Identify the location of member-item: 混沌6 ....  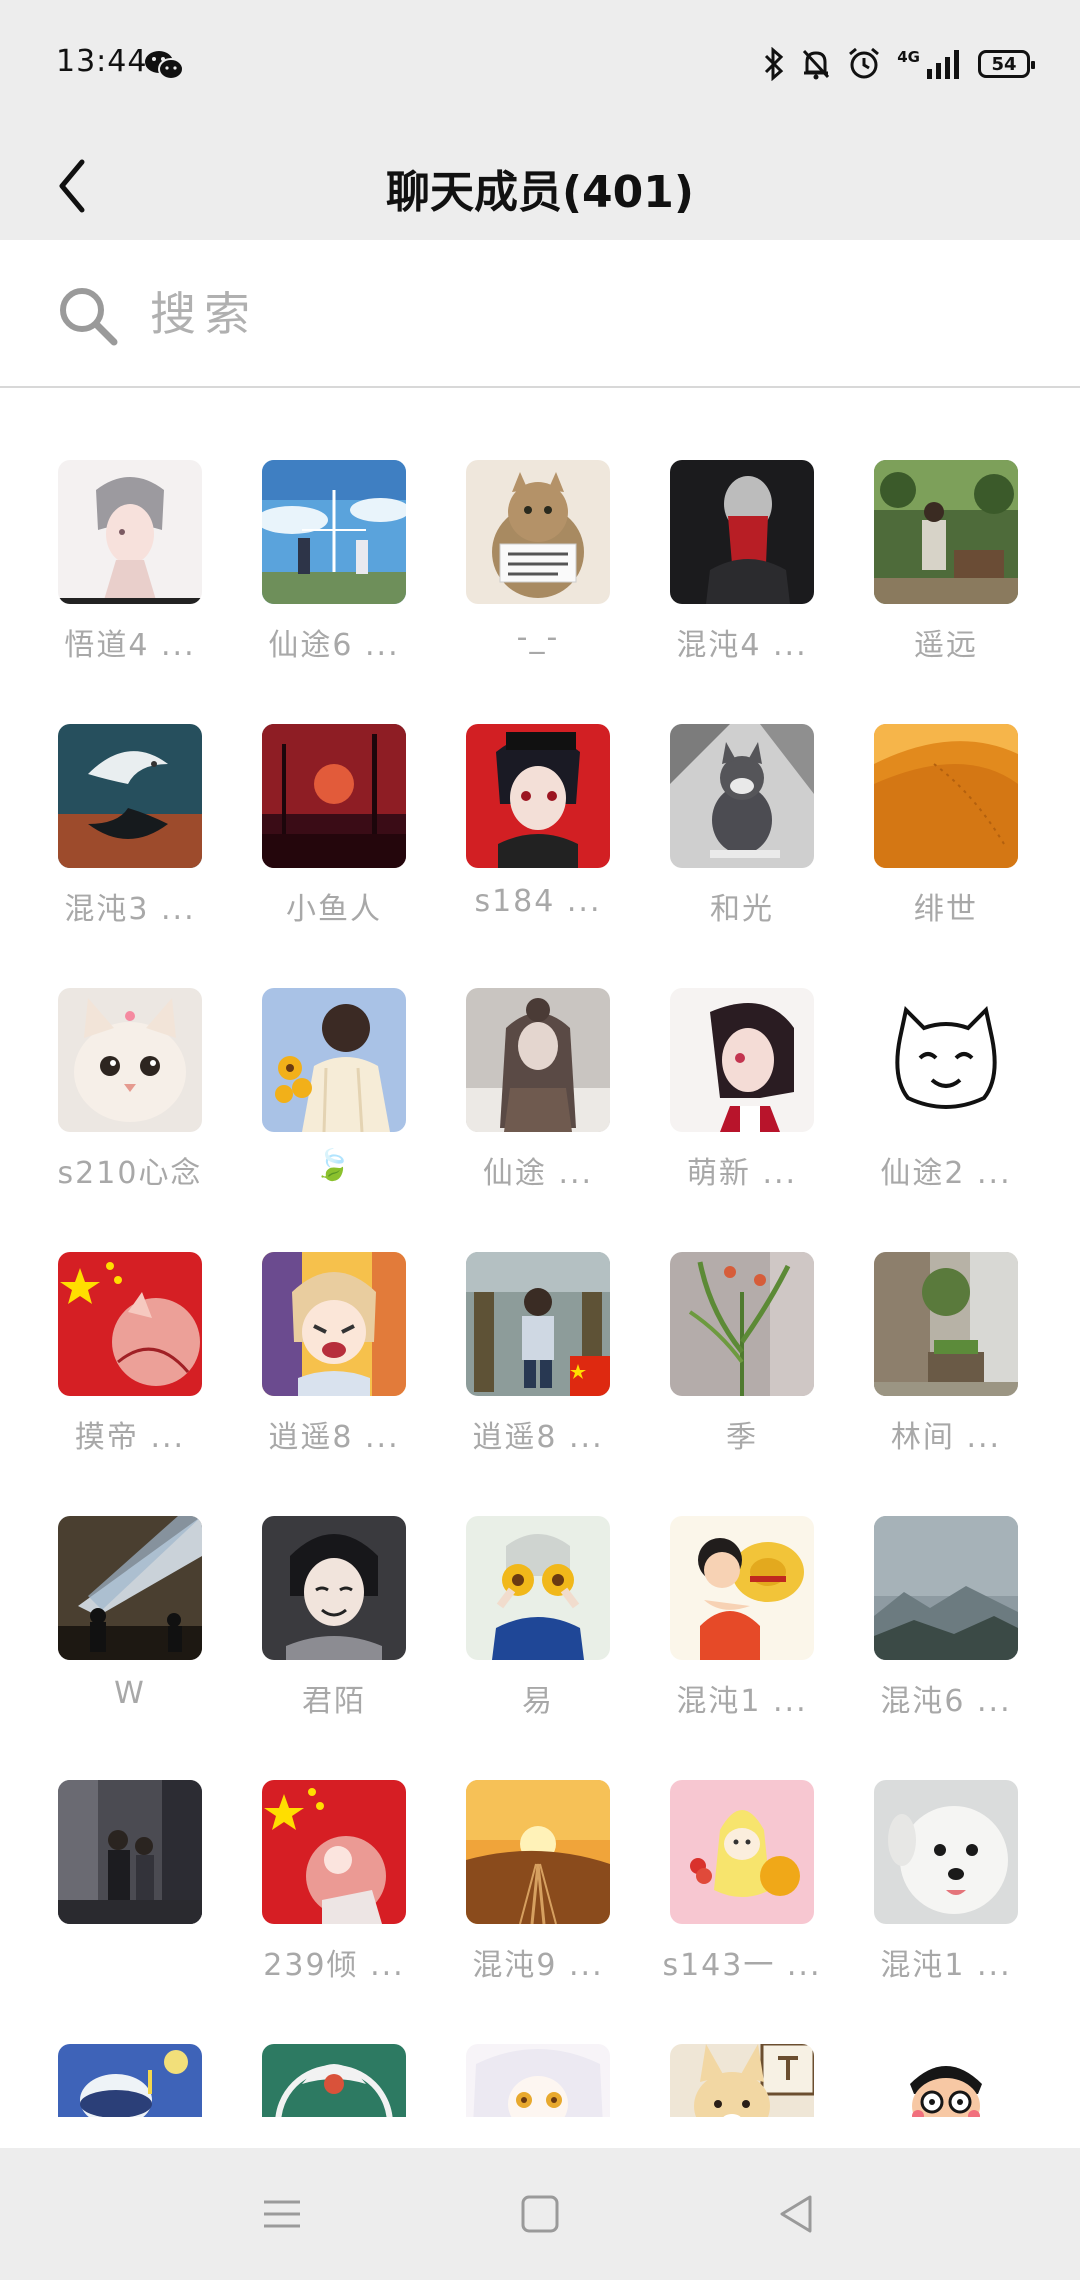
(946, 1641).